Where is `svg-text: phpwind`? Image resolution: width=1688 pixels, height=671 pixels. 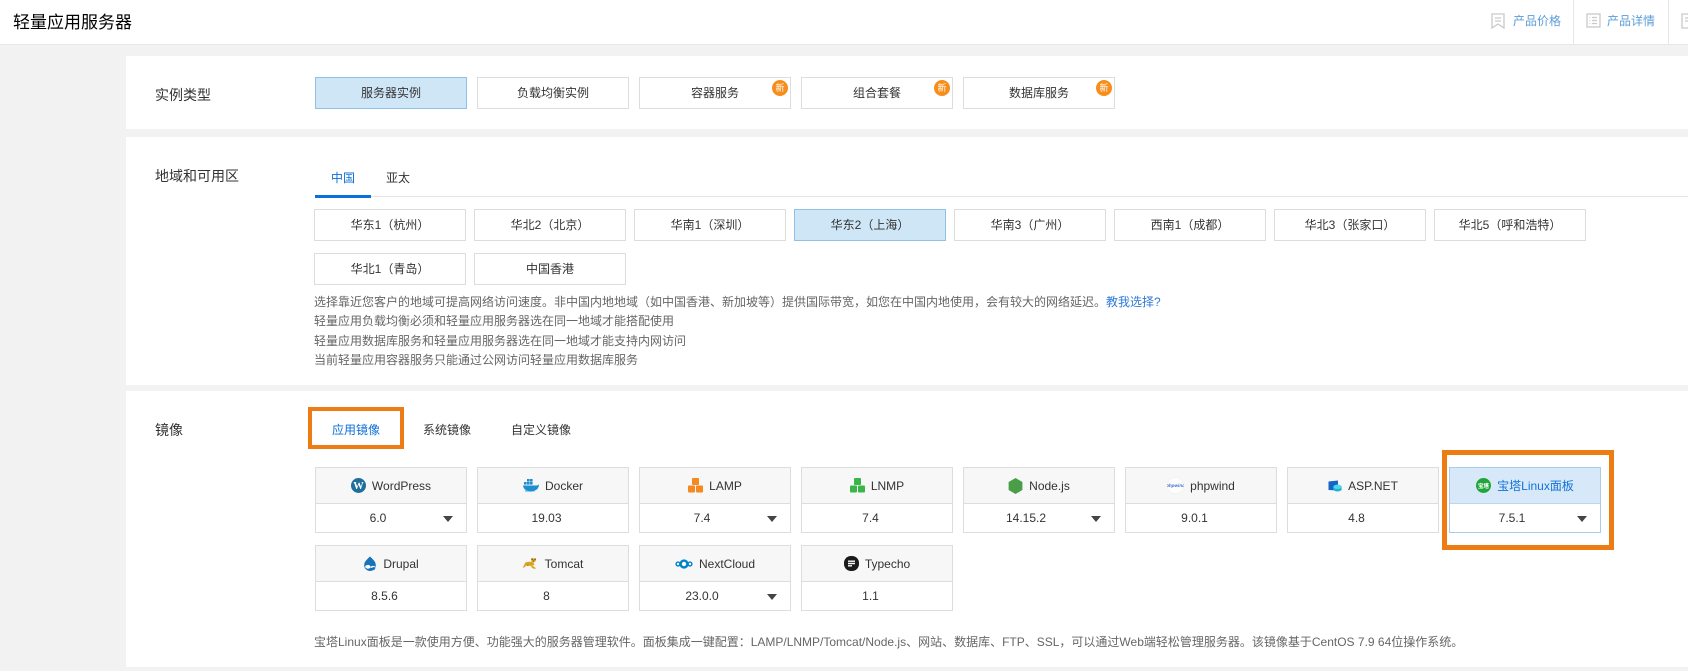 svg-text: phpwind is located at coordinates (1175, 485).